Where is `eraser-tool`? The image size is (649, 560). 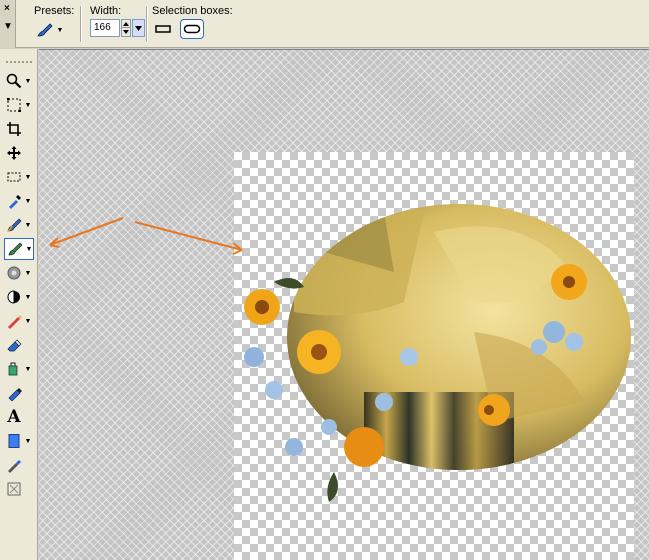
eraser-tool is located at coordinates (19, 345).